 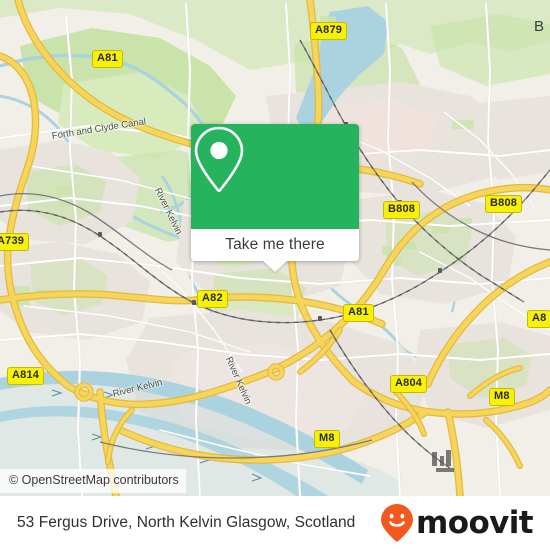 I want to click on road-shield-m8-east: M8, so click(x=502, y=397).